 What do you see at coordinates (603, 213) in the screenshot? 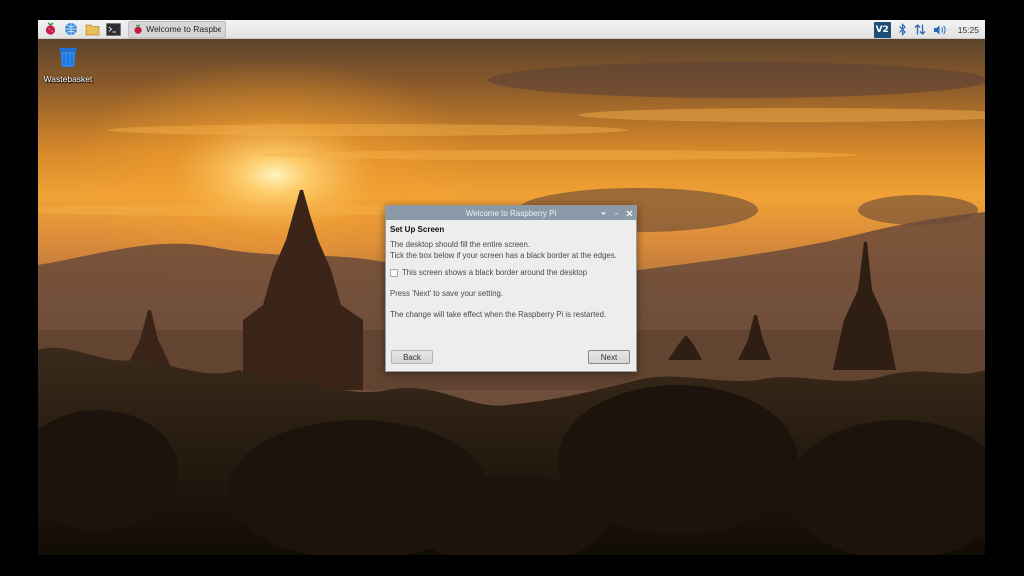
I see `minimize-icon` at bounding box center [603, 213].